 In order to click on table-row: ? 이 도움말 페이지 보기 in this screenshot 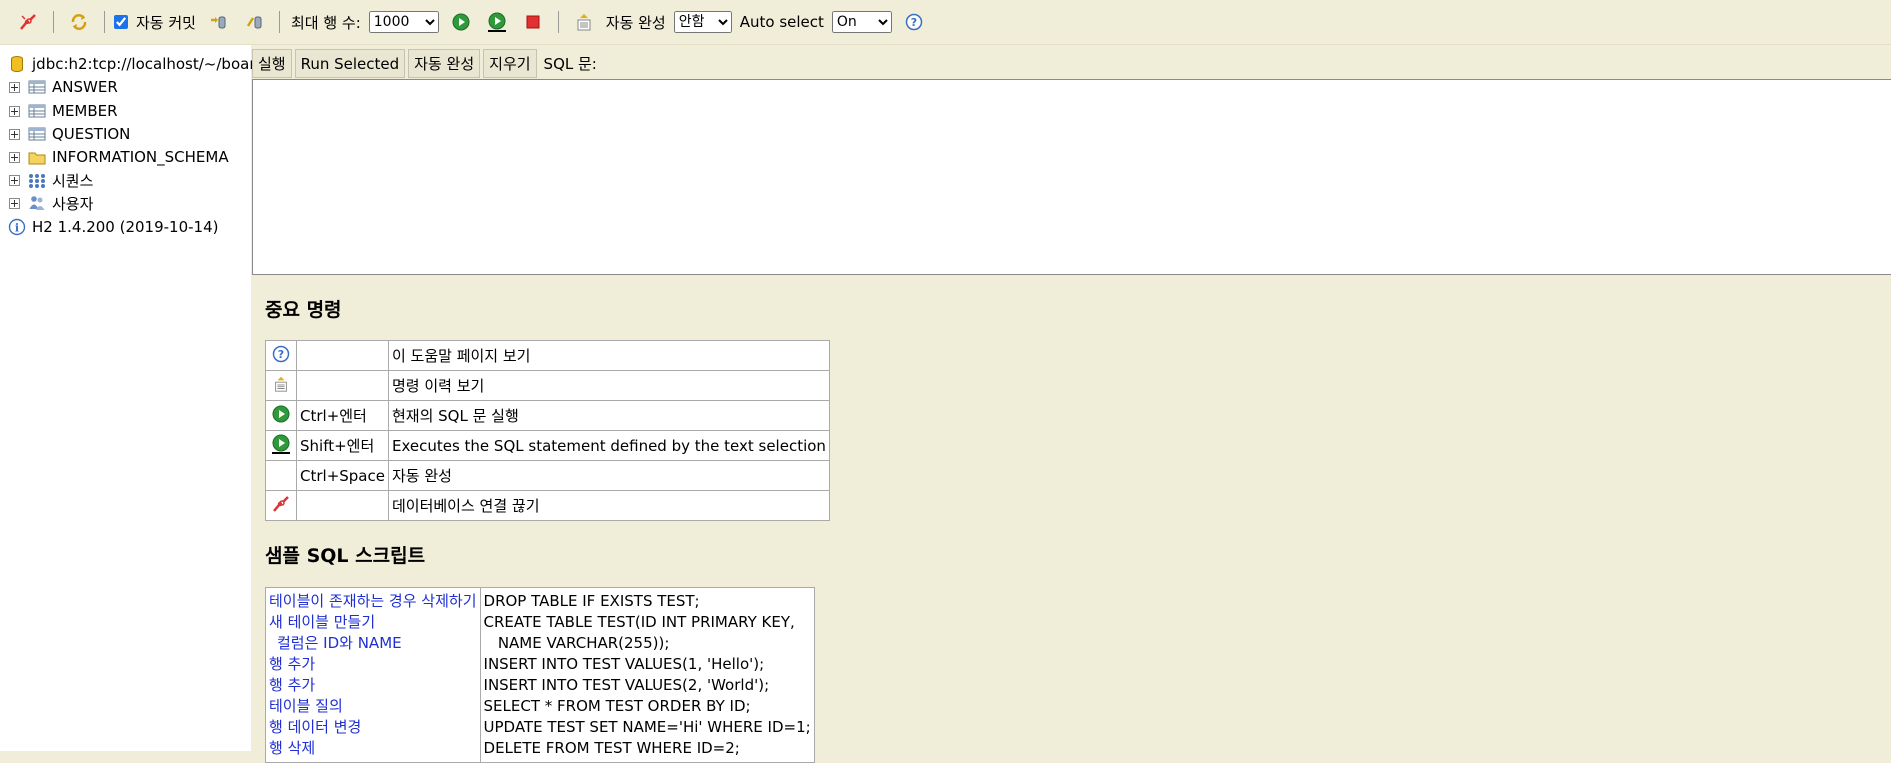, I will do `click(547, 355)`.